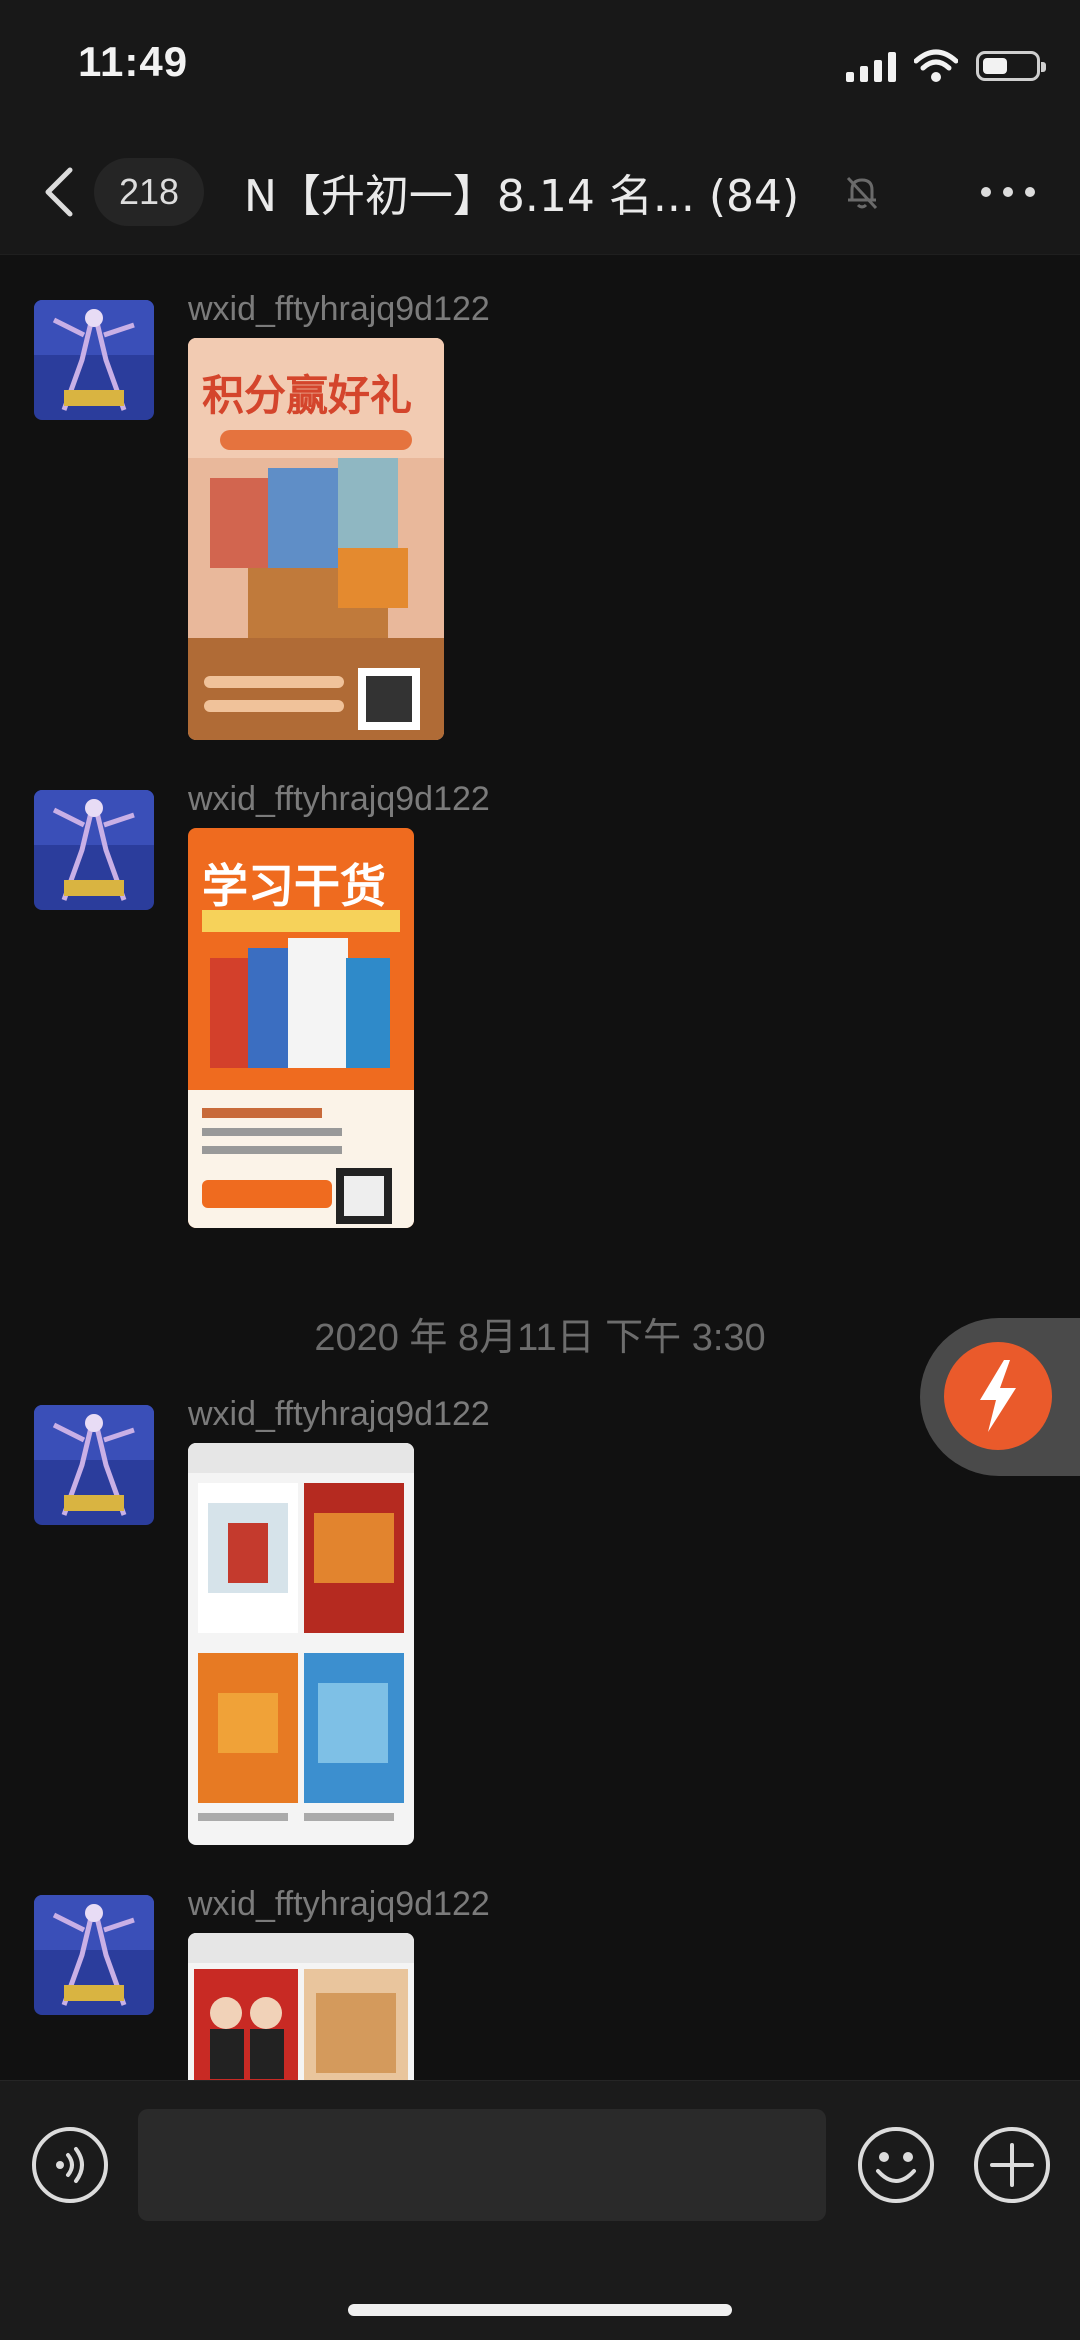  I want to click on status-bar: 11:49, so click(540, 65).